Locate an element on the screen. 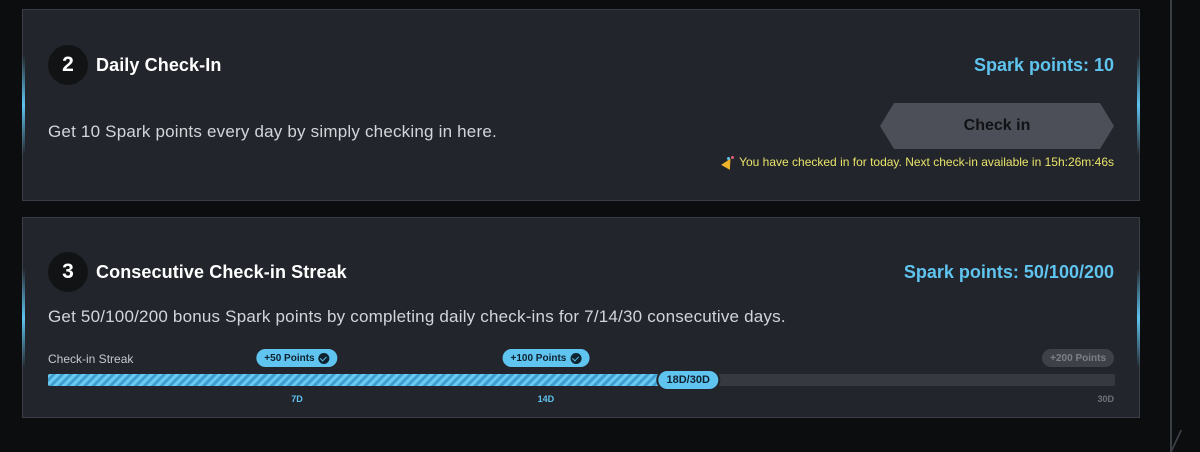 Image resolution: width=1200 pixels, height=452 pixels. streak-progress-badge: 18D/30D is located at coordinates (688, 380).